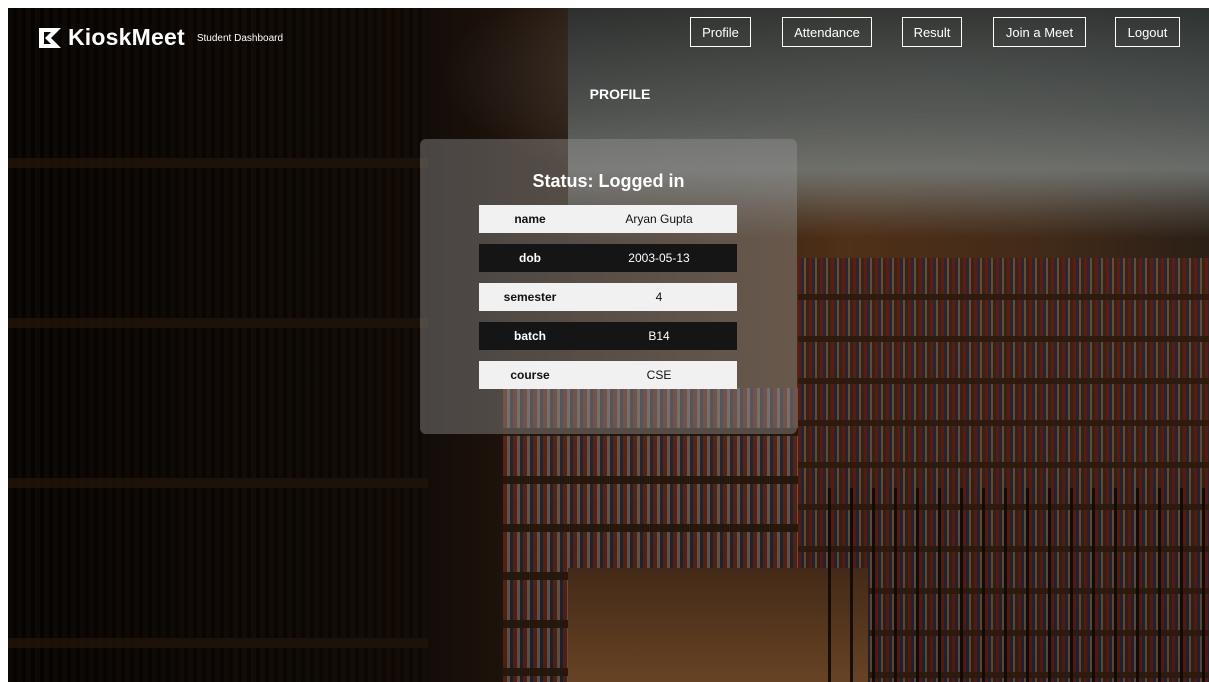  Describe the element at coordinates (827, 32) in the screenshot. I see `nav-attendance-button: Attendance` at that location.